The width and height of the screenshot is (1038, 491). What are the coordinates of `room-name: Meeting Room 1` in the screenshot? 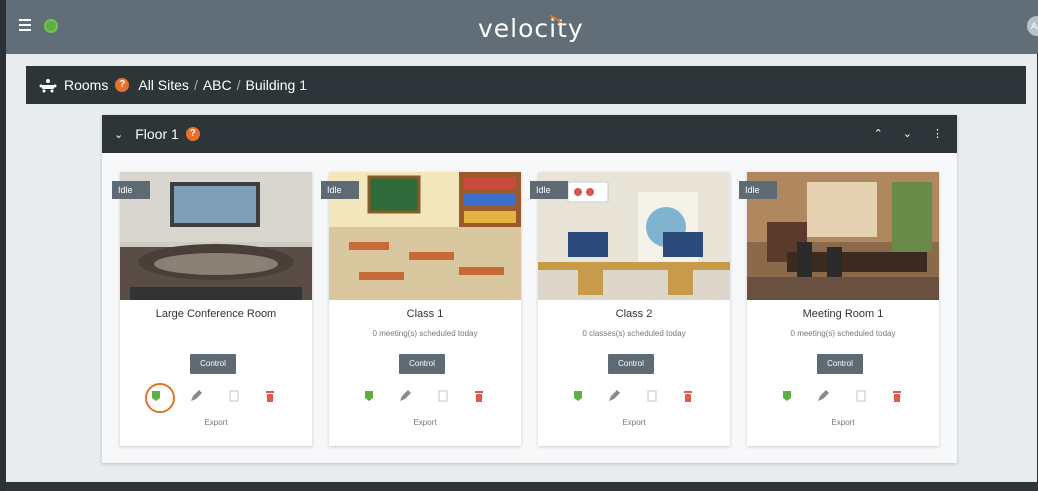 It's located at (843, 314).